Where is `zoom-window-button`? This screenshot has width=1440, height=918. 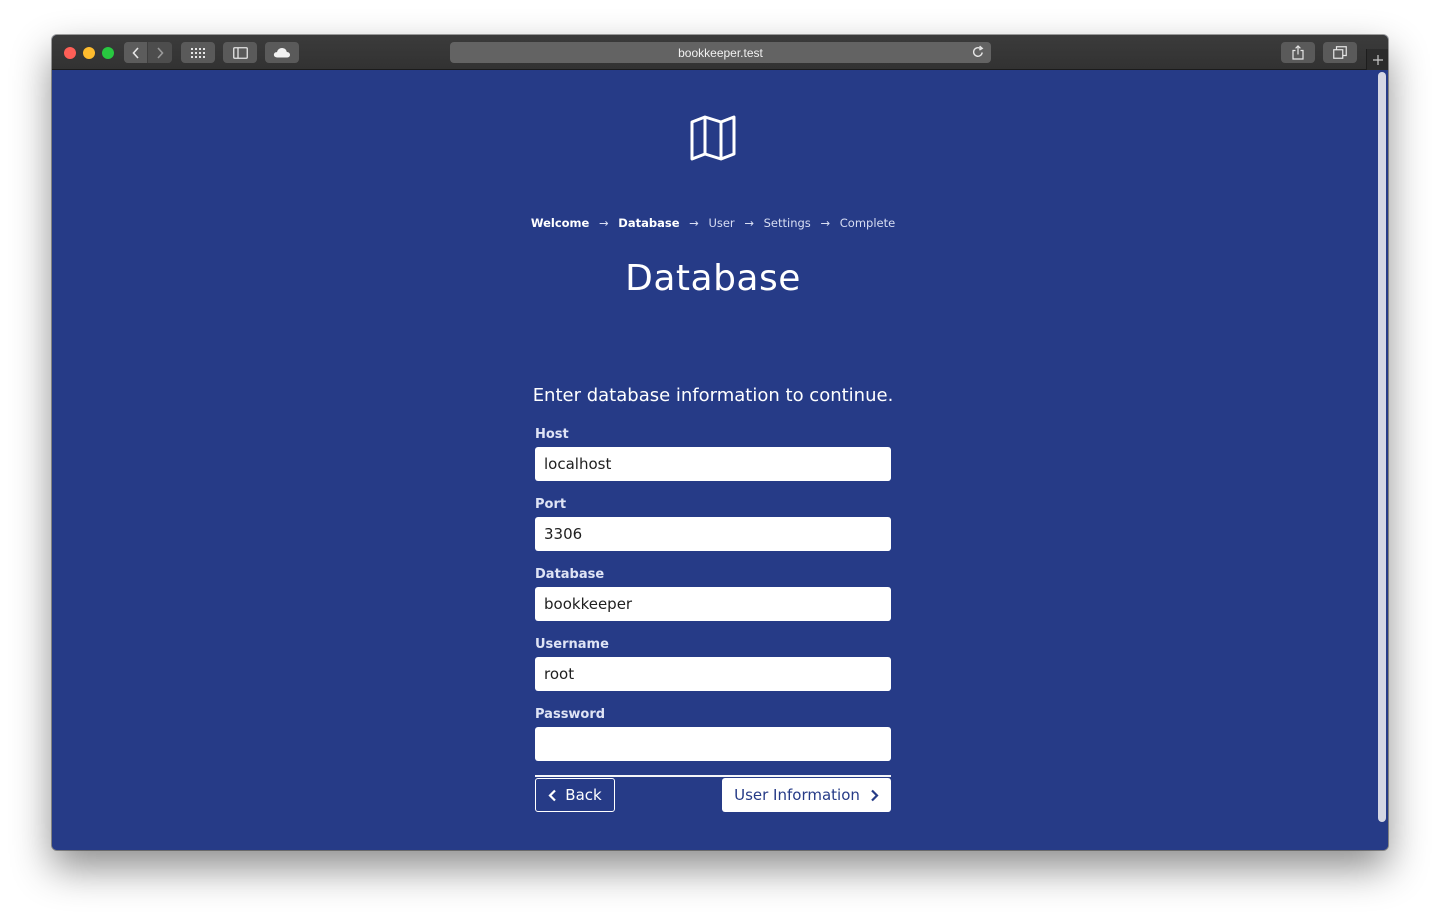
zoom-window-button is located at coordinates (108, 53).